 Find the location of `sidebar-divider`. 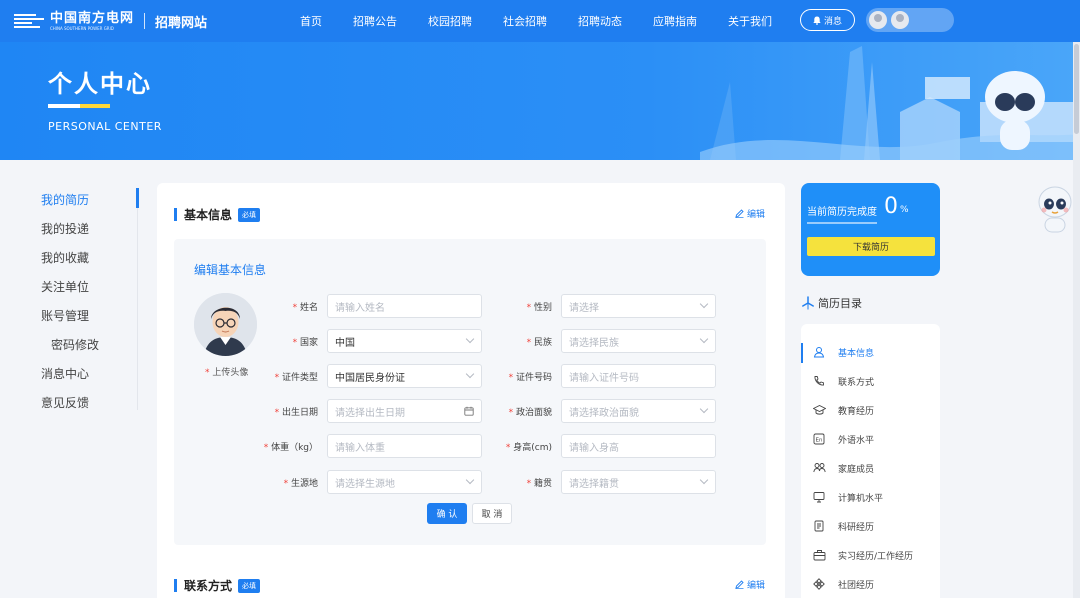

sidebar-divider is located at coordinates (137, 299).